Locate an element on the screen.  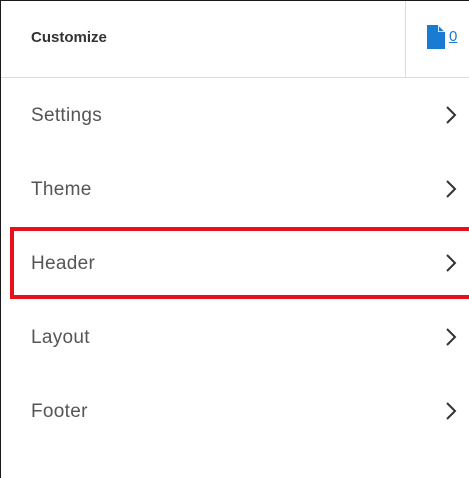
document-count: 0 is located at coordinates (453, 36).